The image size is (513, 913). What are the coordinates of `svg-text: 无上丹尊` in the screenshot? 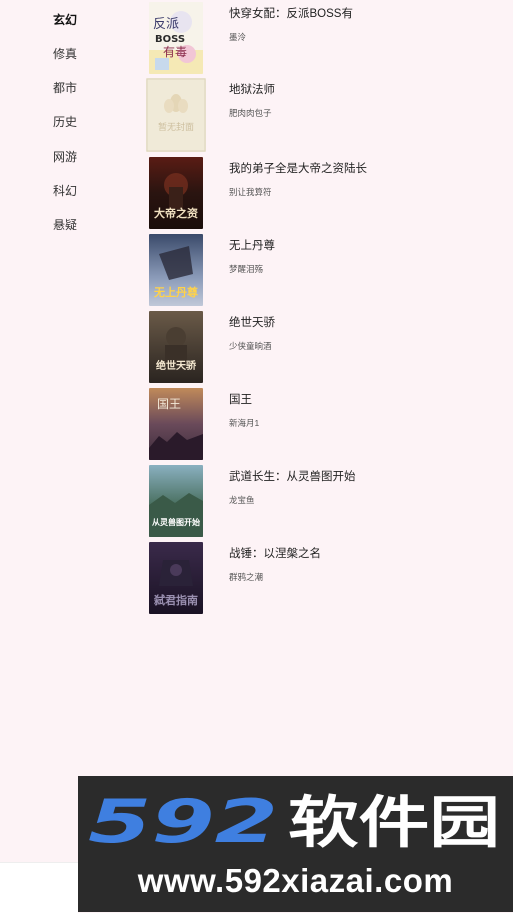 It's located at (175, 292).